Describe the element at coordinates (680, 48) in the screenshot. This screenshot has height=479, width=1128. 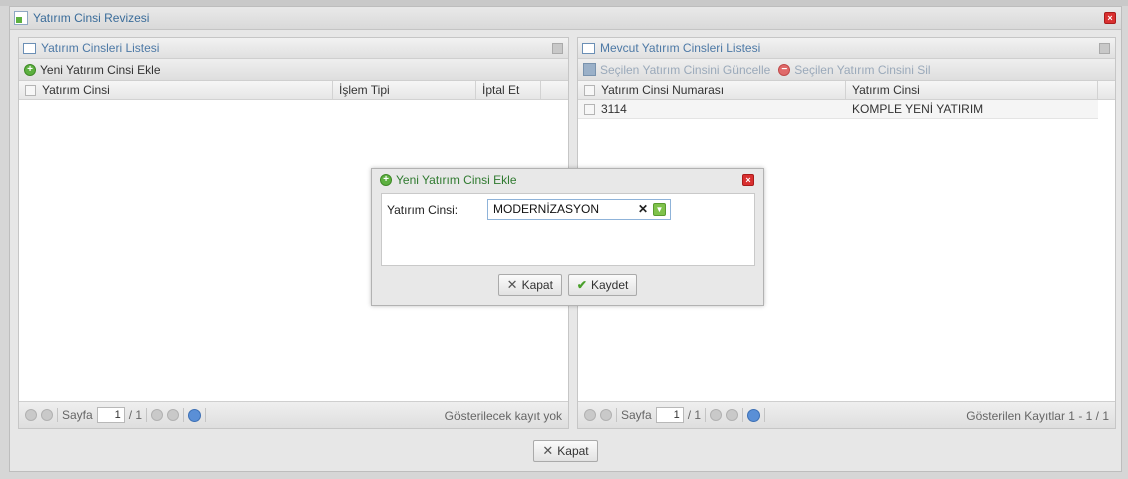
I see `right-panel-title: Mevcut Yatırım Cinsleri Listesi` at that location.